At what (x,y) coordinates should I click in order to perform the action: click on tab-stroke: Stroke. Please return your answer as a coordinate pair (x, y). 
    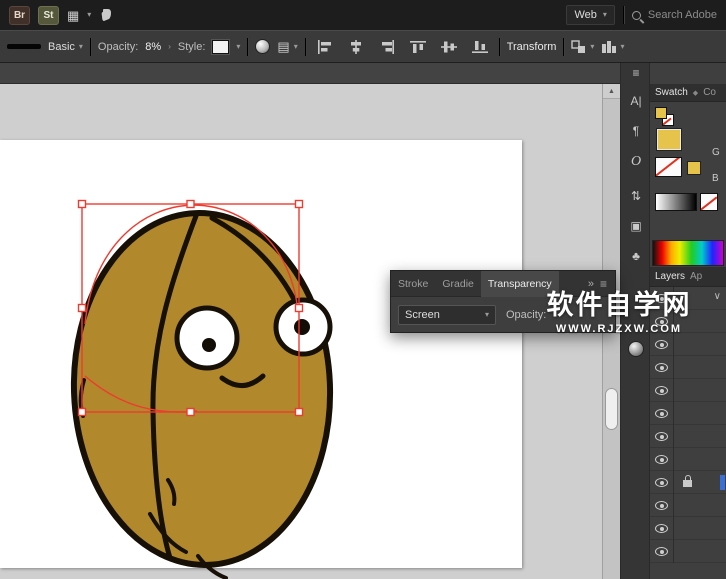
    Looking at the image, I should click on (413, 284).